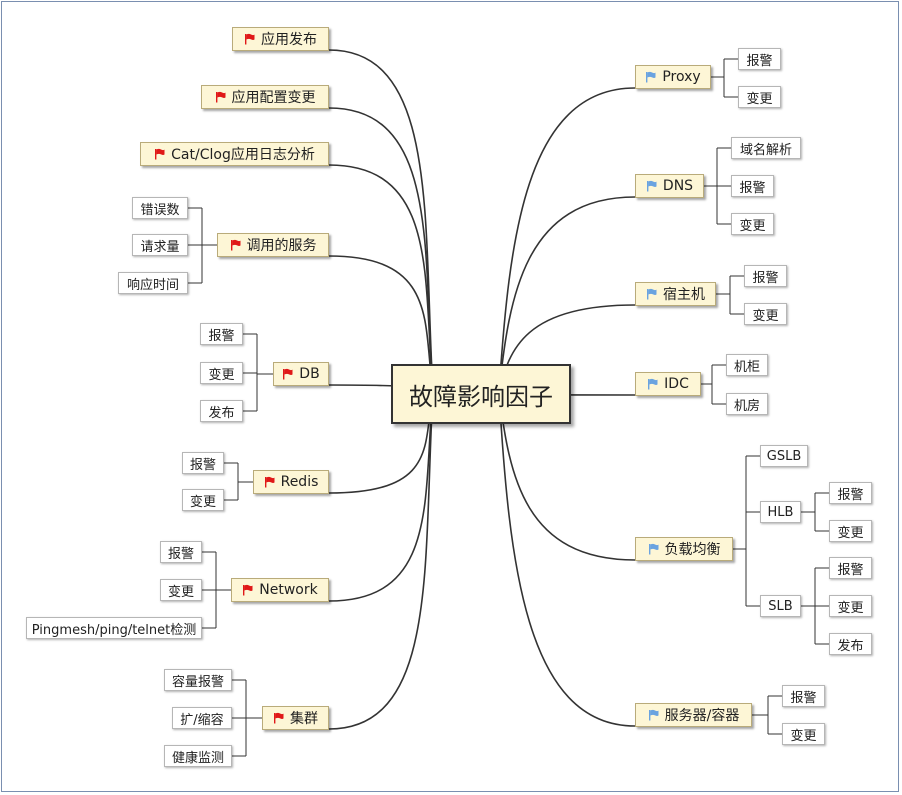  I want to click on node-cluster-child-1: 扩/缩容, so click(202, 718).